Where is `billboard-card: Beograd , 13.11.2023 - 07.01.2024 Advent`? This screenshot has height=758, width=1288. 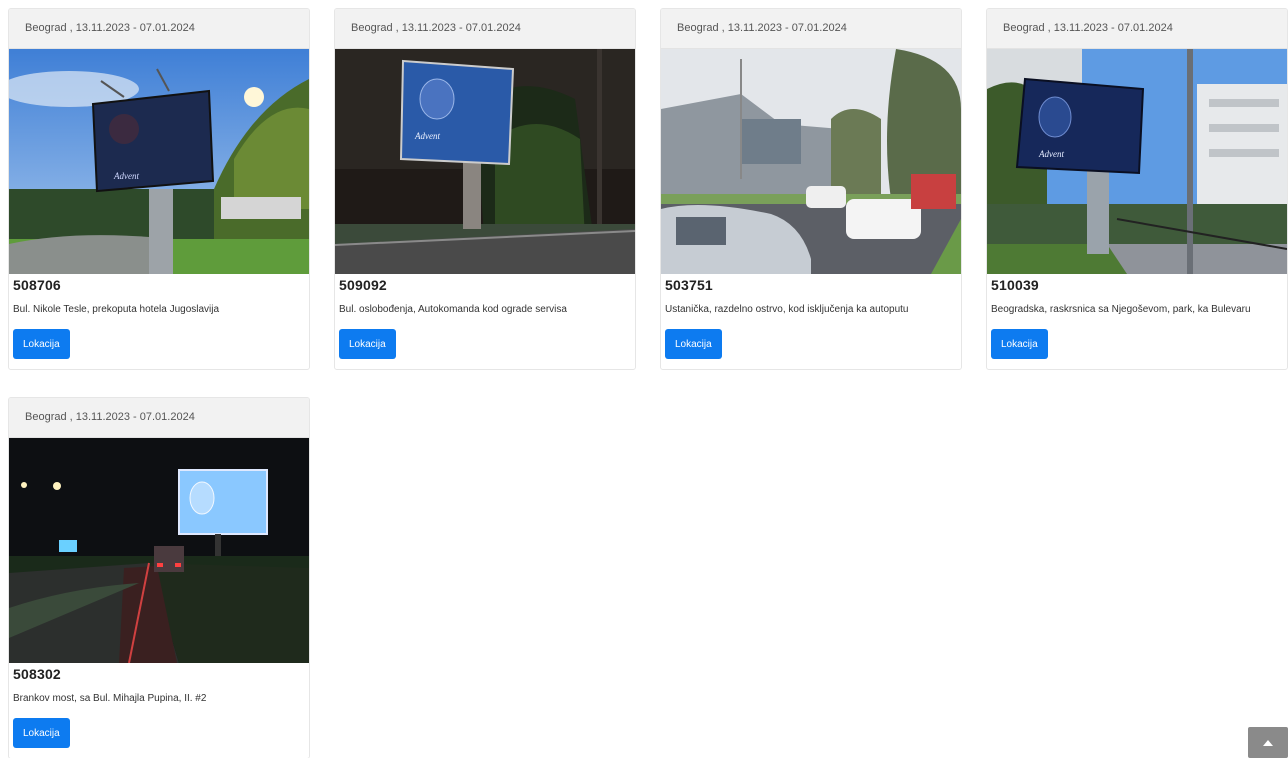
billboard-card: Beograd , 13.11.2023 - 07.01.2024 Advent is located at coordinates (159, 189).